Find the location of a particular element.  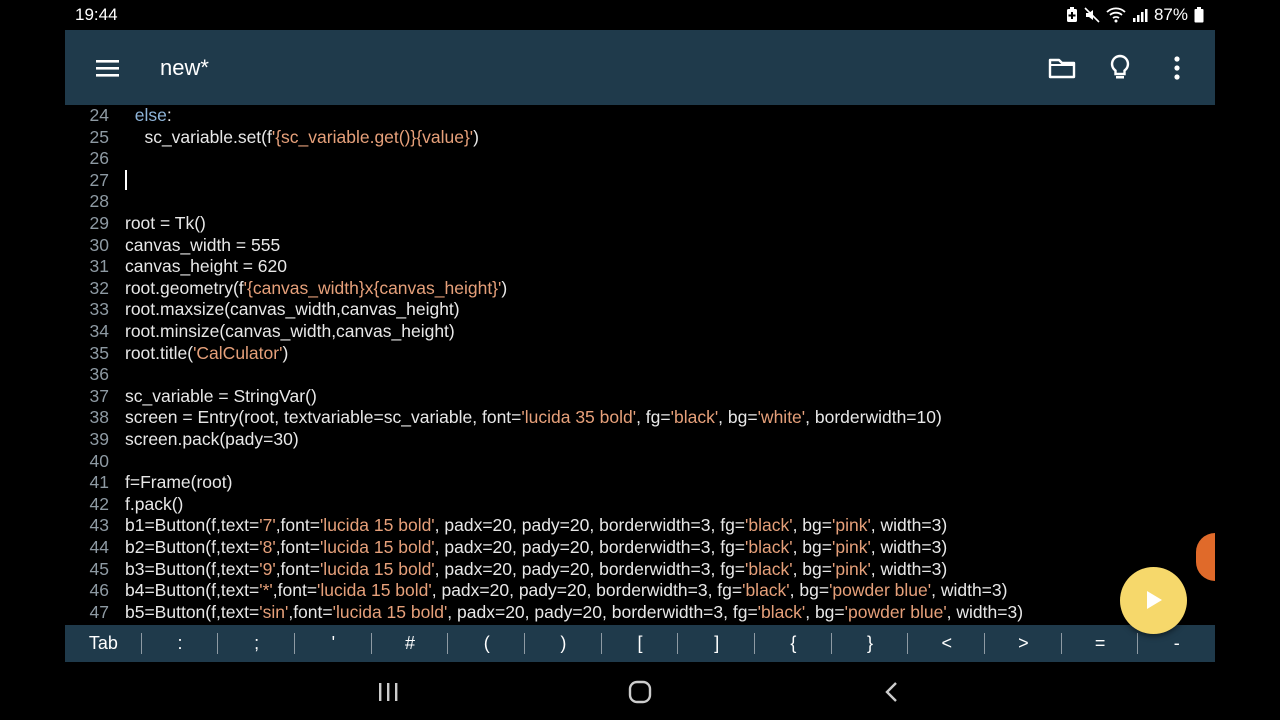

line-code: else: is located at coordinates (148, 116).